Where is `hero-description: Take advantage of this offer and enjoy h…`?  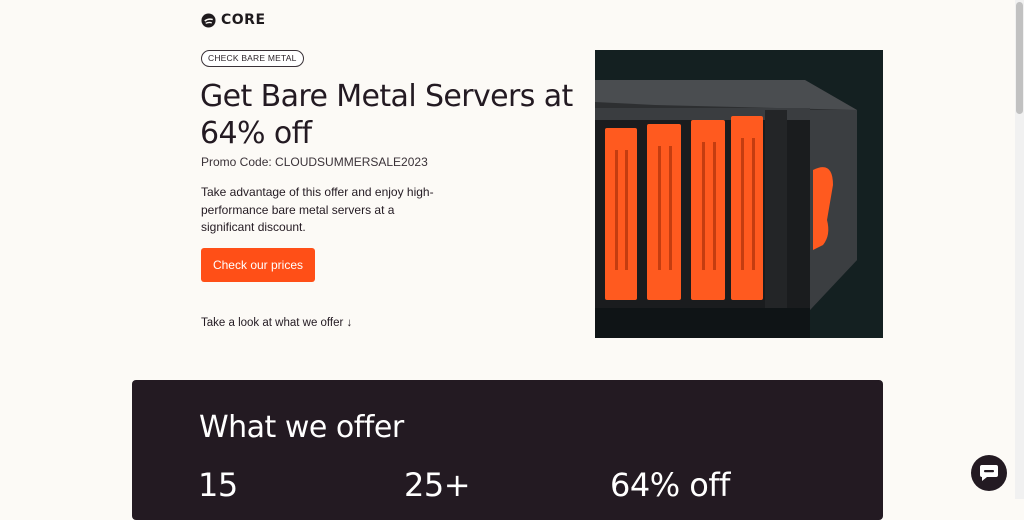 hero-description: Take advantage of this offer and enjoy h… is located at coordinates (317, 209).